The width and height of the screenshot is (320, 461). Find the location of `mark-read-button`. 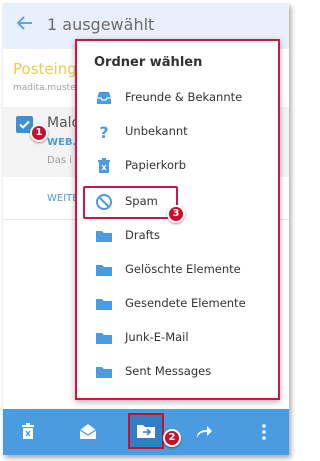

mark-read-button is located at coordinates (88, 432).